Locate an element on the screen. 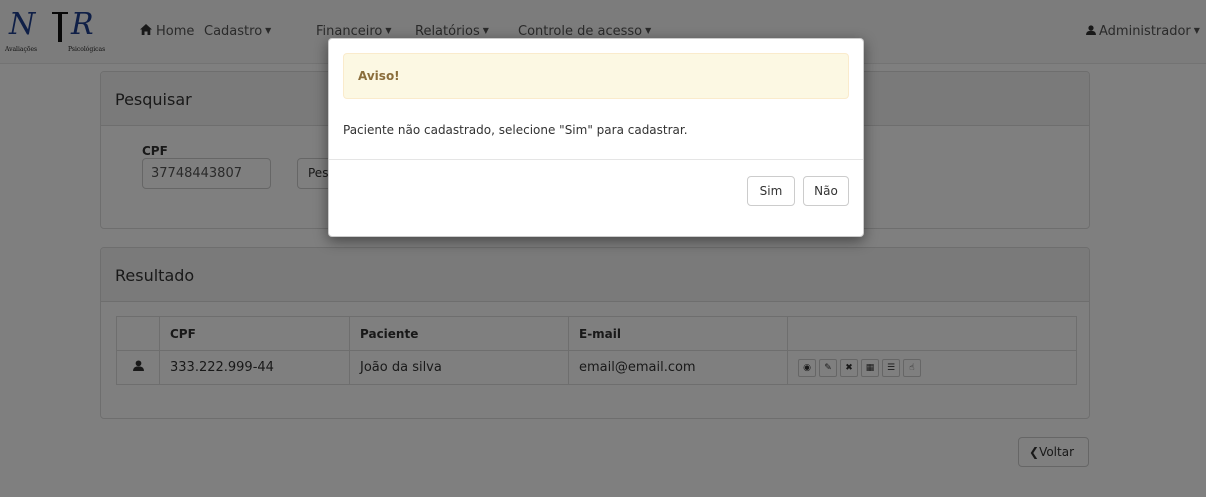 The image size is (1206, 497). warning-alert: Aviso! is located at coordinates (596, 76).